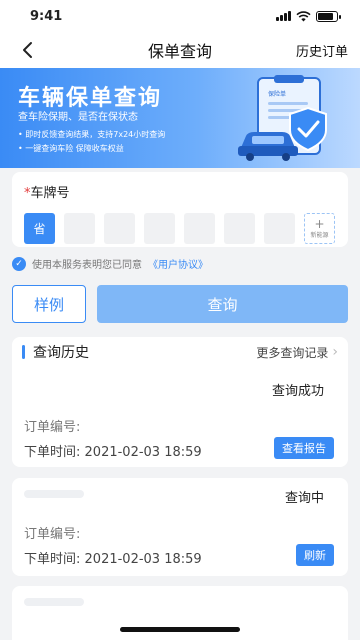  Describe the element at coordinates (91, 135) in the screenshot. I see `banner-point: 即时反馈查询结果，支持7x24小时查询` at that location.